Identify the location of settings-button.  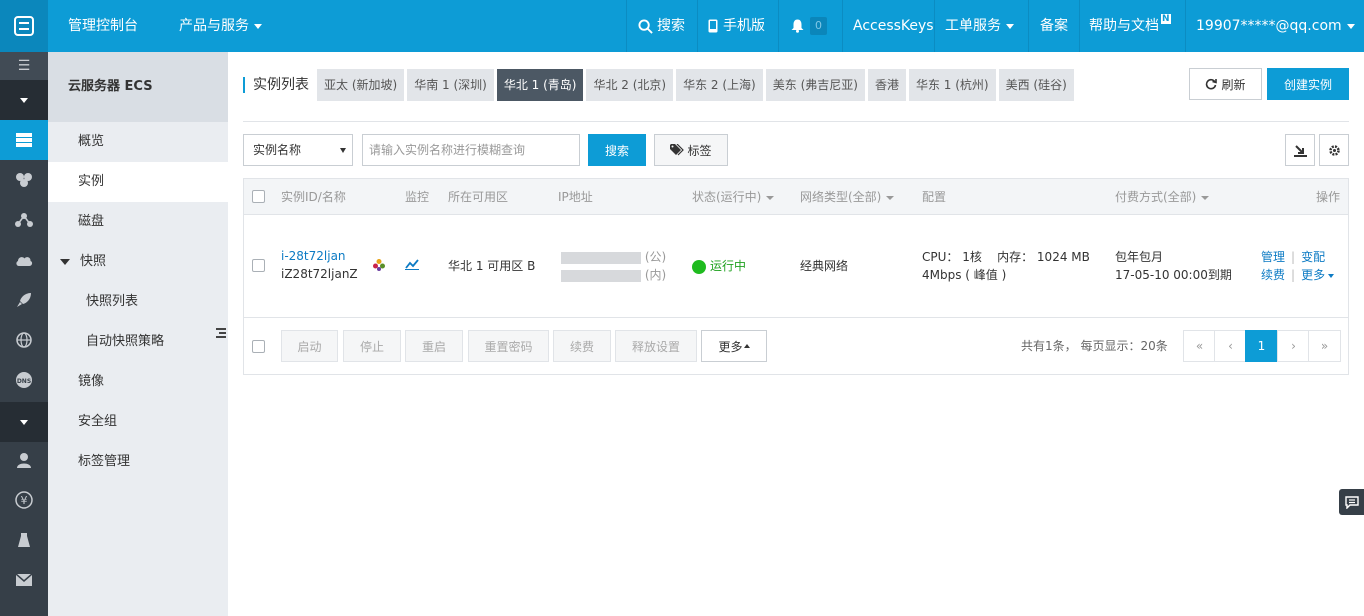
(1334, 150).